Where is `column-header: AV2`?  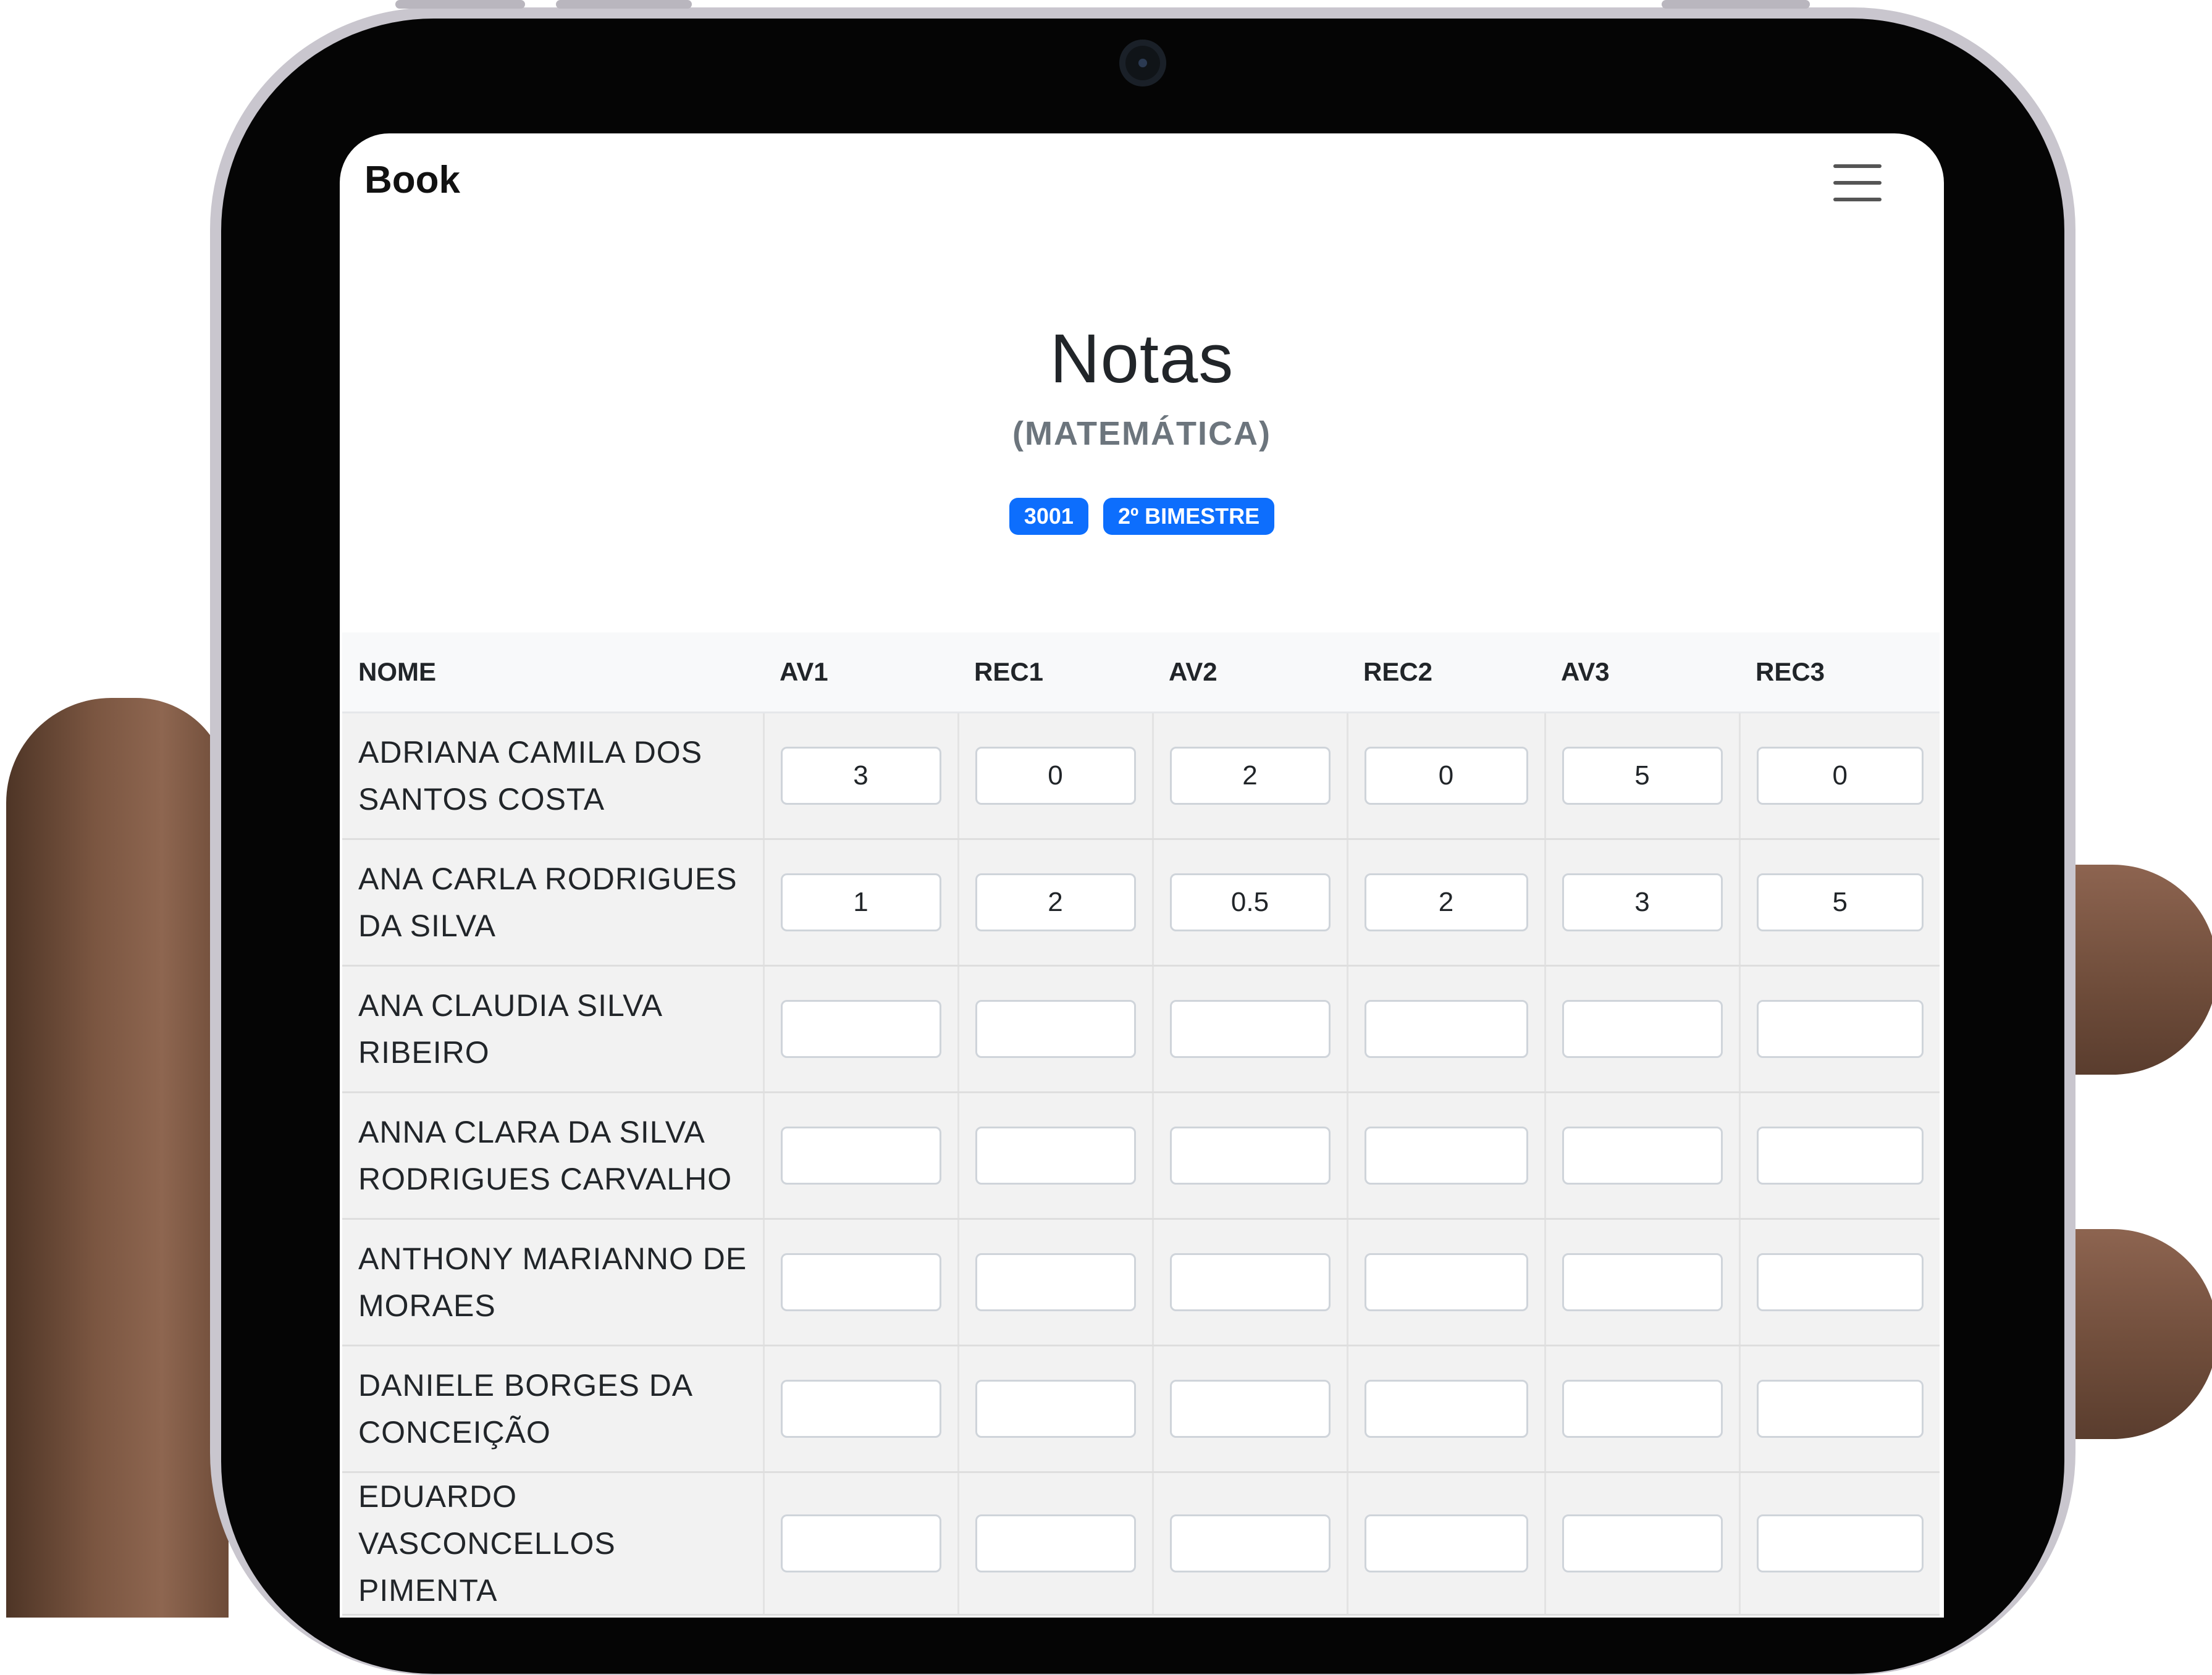
column-header: AV2 is located at coordinates (1250, 672).